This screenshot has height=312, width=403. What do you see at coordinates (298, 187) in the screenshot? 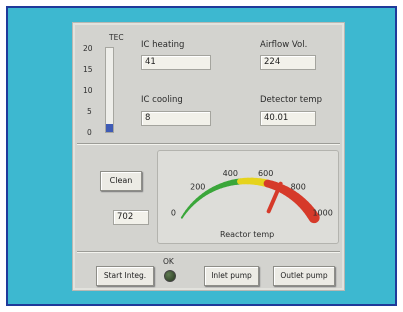
I see `gauge-tick-label: 800` at bounding box center [298, 187].